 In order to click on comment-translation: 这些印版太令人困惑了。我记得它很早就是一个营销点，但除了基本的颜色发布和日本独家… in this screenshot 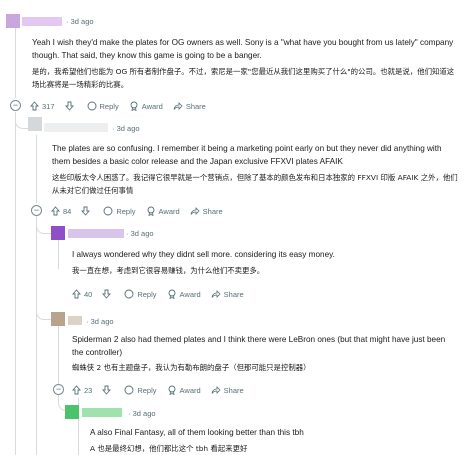, I will do `click(255, 184)`.